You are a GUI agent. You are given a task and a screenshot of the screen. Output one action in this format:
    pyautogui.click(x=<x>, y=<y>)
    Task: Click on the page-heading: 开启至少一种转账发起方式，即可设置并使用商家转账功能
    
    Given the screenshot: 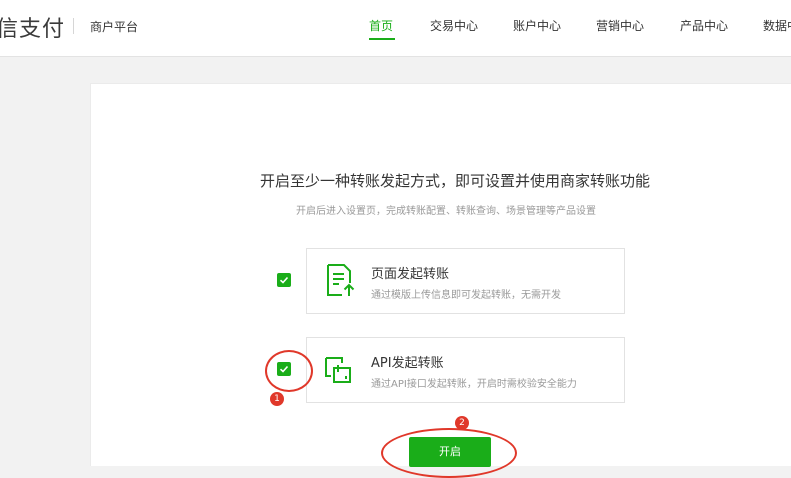 What is the action you would take?
    pyautogui.click(x=455, y=181)
    